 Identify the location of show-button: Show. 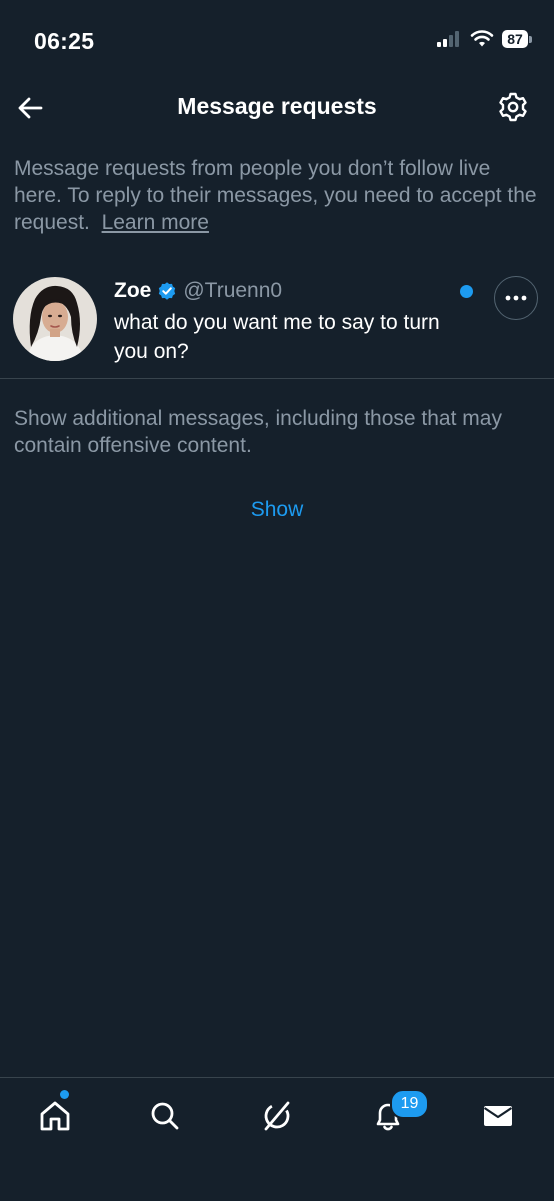
(277, 510).